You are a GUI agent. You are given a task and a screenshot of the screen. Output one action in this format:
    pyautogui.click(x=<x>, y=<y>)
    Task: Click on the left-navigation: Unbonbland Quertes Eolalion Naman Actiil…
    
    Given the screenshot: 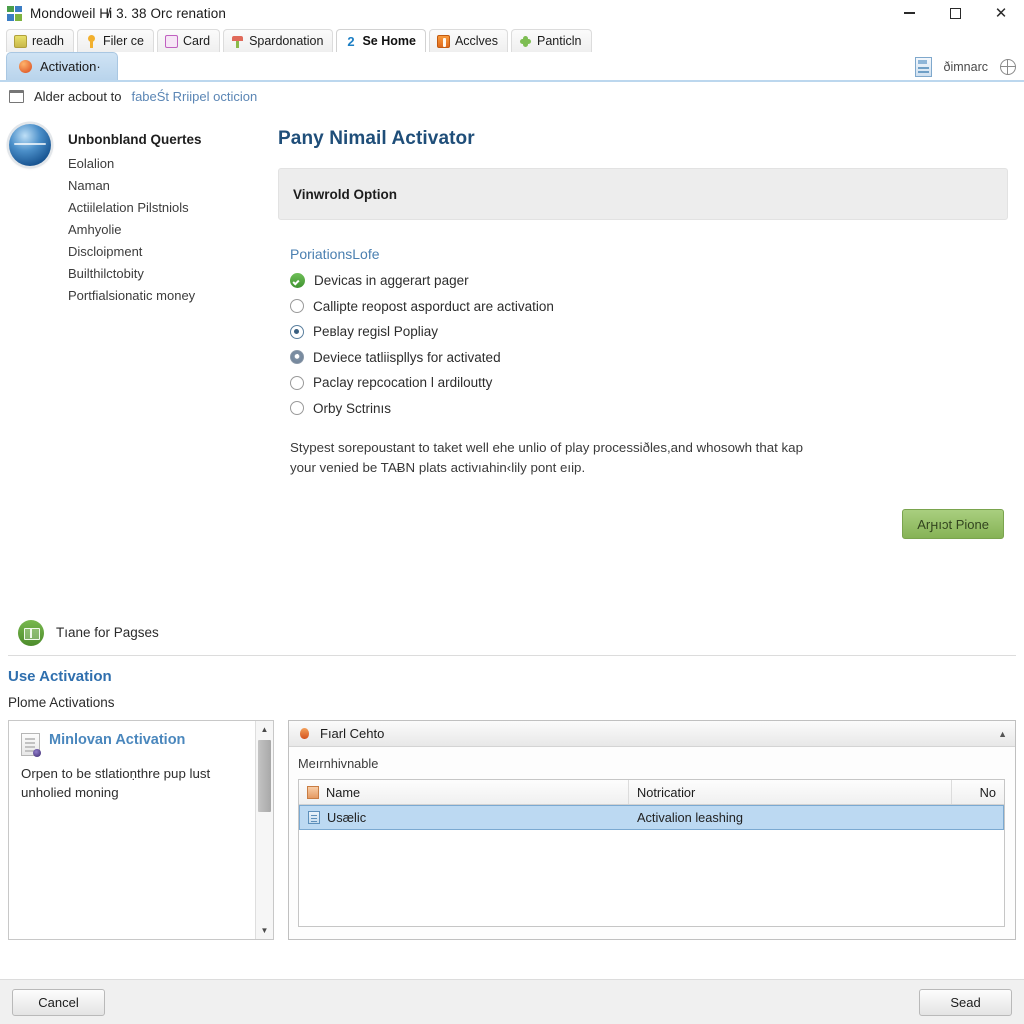 What is the action you would take?
    pyautogui.click(x=136, y=360)
    